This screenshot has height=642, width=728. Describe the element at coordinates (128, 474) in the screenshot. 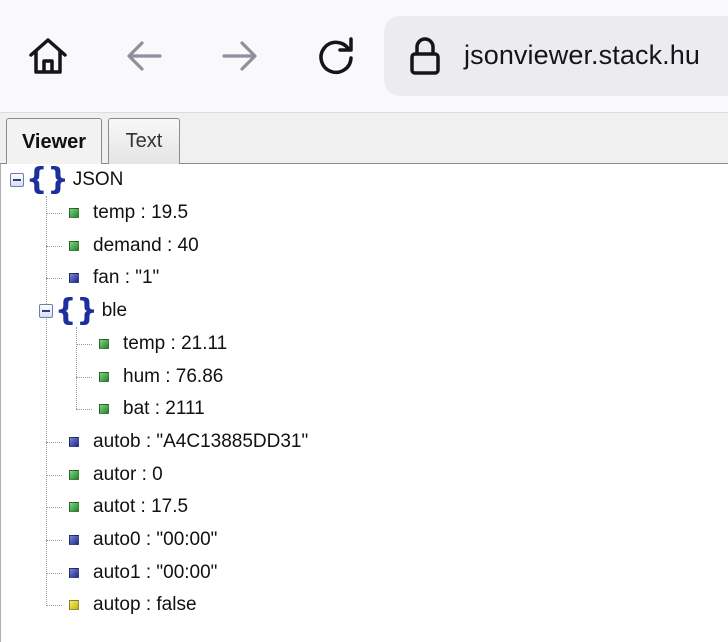

I see `node-label: autor : 0` at that location.